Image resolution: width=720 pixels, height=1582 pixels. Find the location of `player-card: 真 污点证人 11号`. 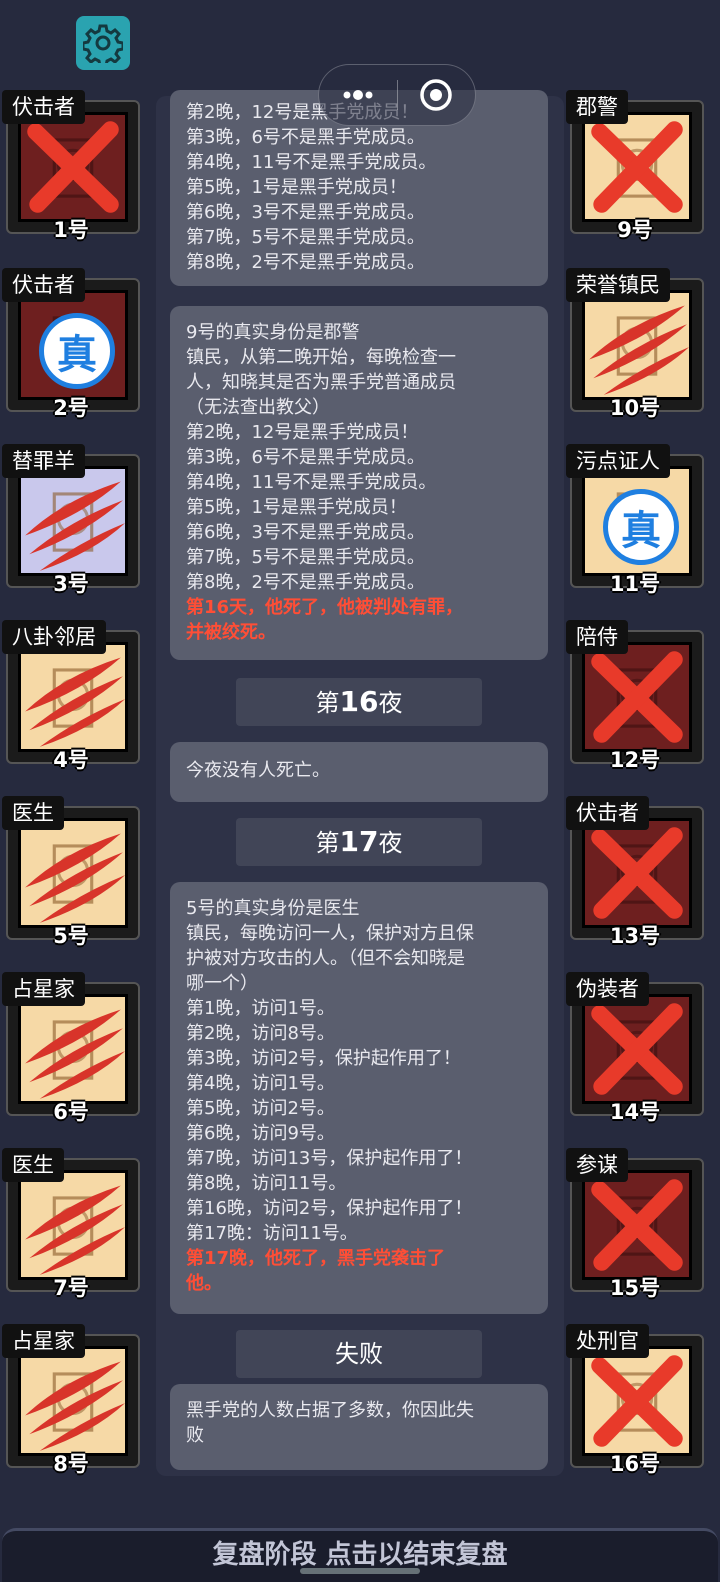

player-card: 真 污点证人 11号 is located at coordinates (635, 520).